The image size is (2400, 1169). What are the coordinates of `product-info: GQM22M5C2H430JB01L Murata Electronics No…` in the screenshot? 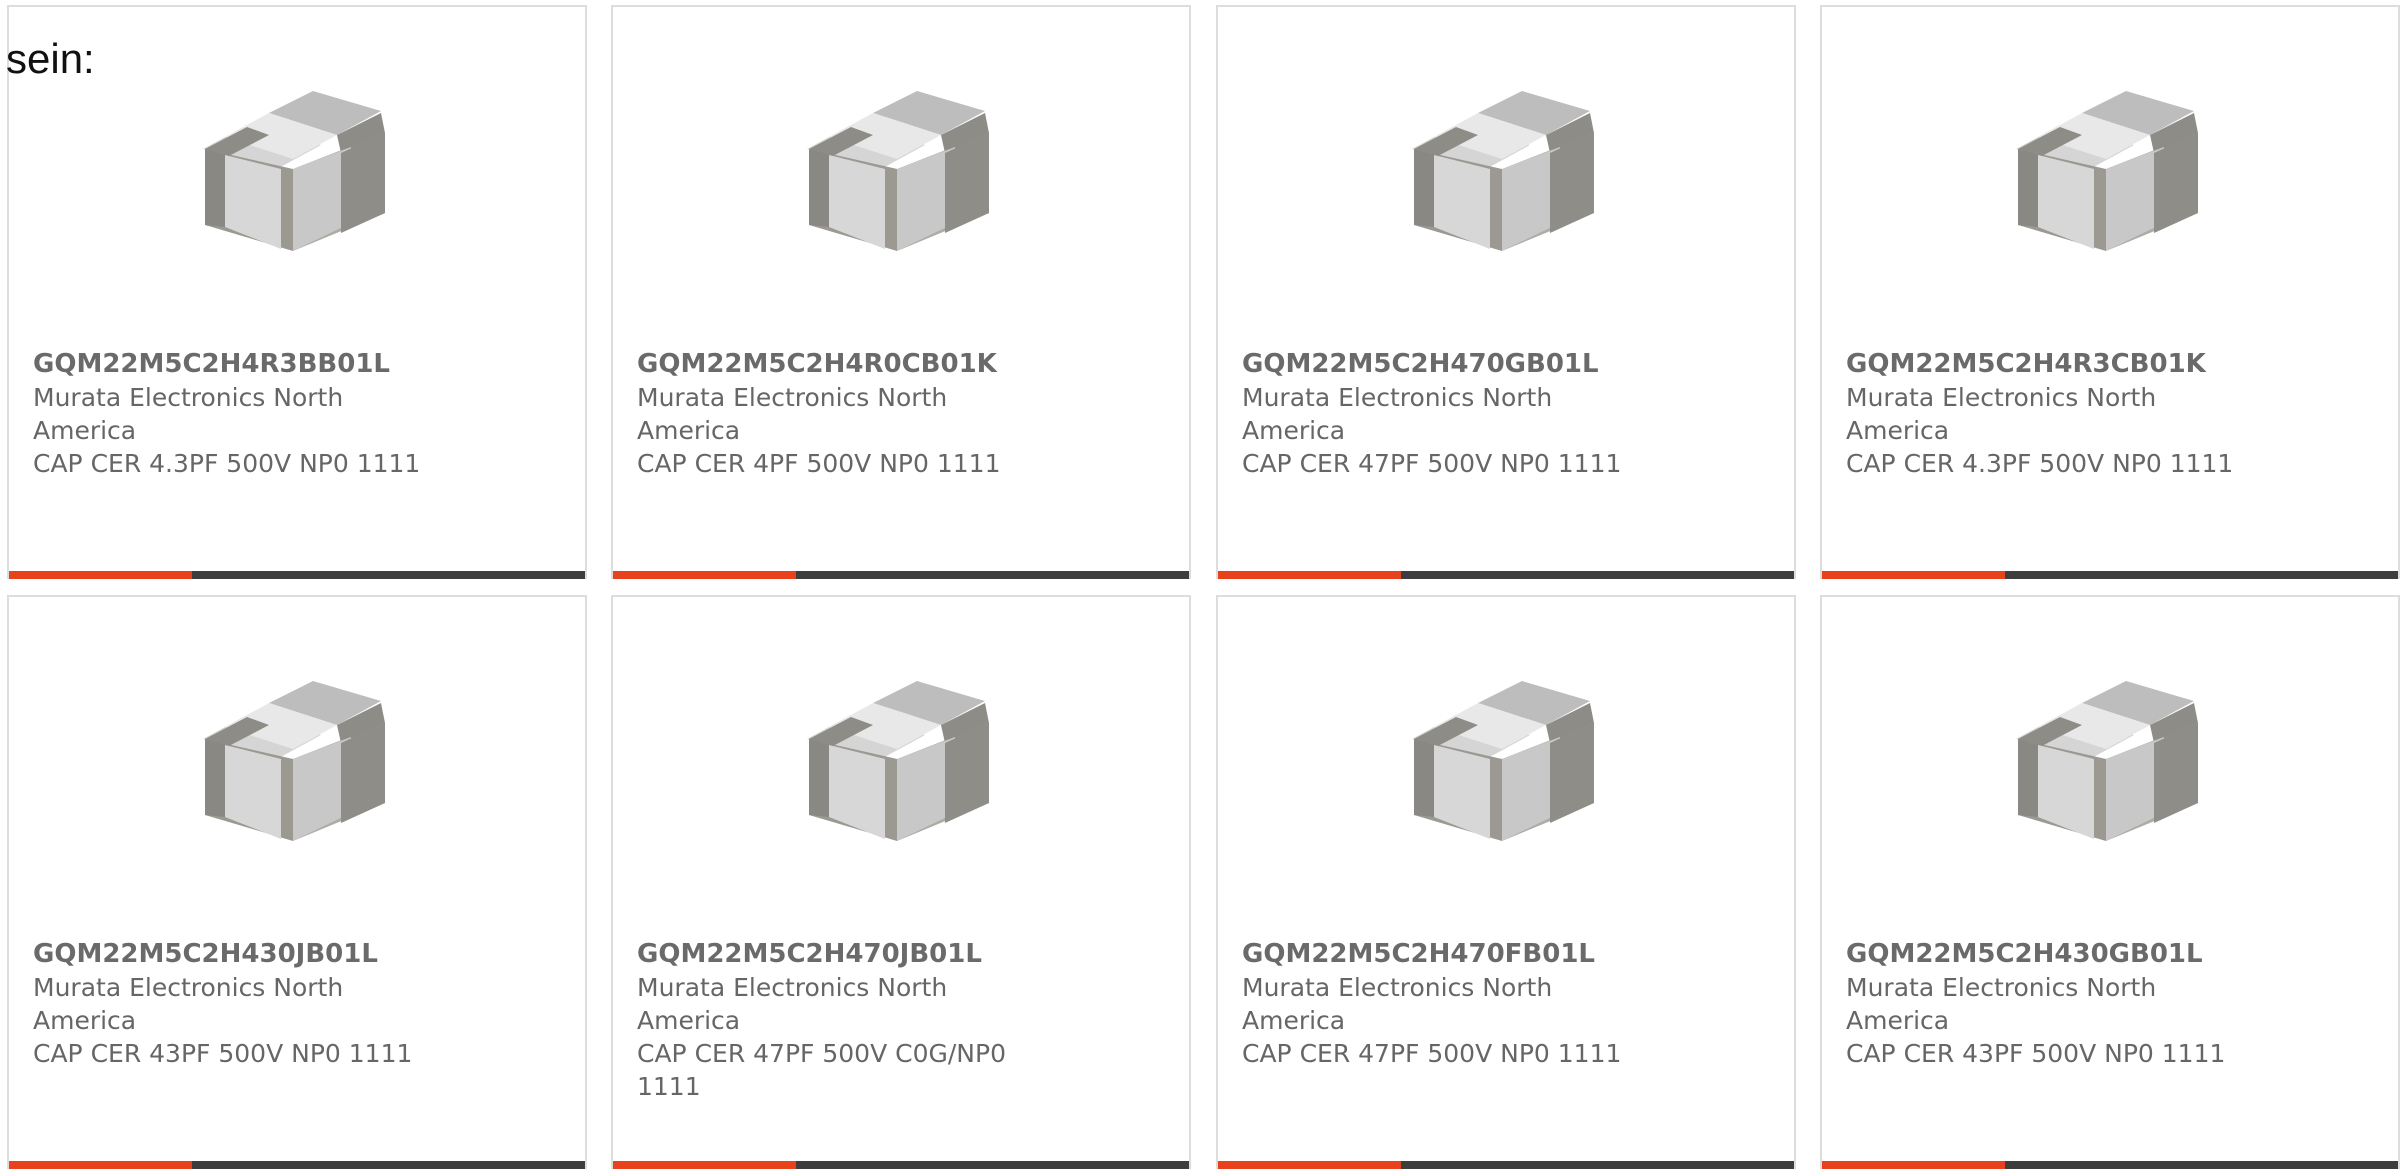 It's located at (243, 1003).